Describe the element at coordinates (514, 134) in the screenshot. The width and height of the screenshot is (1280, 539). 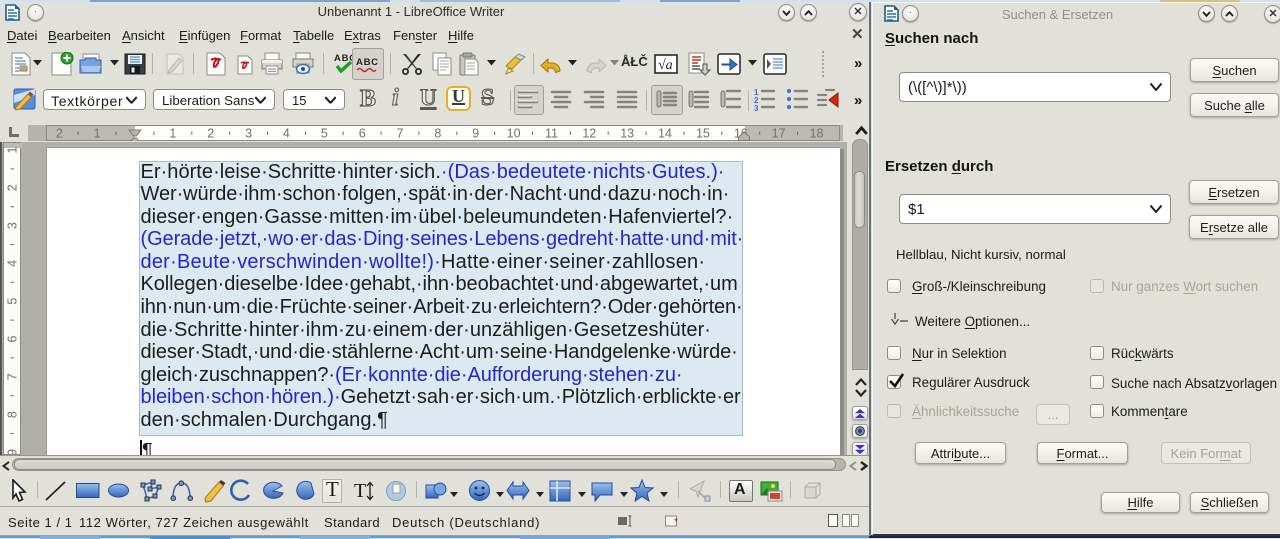
I see `svg-text: 10` at that location.